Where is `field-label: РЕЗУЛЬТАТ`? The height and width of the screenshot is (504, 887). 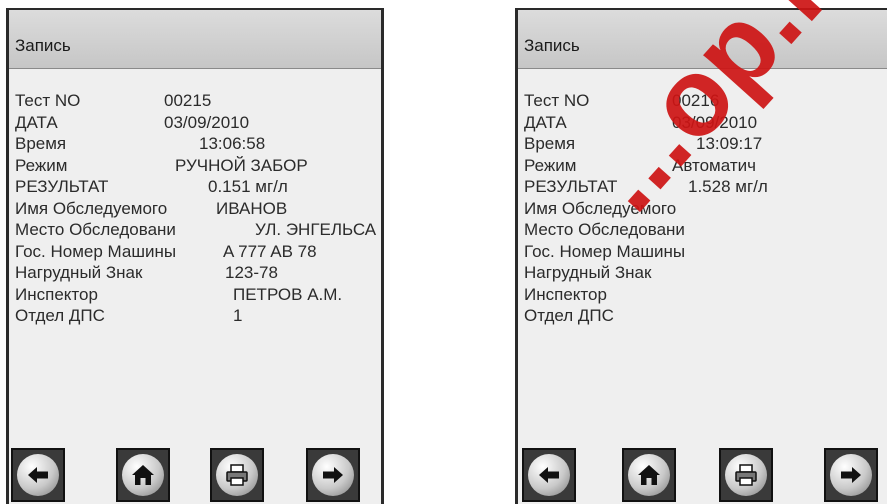 field-label: РЕЗУЛЬТАТ is located at coordinates (62, 186).